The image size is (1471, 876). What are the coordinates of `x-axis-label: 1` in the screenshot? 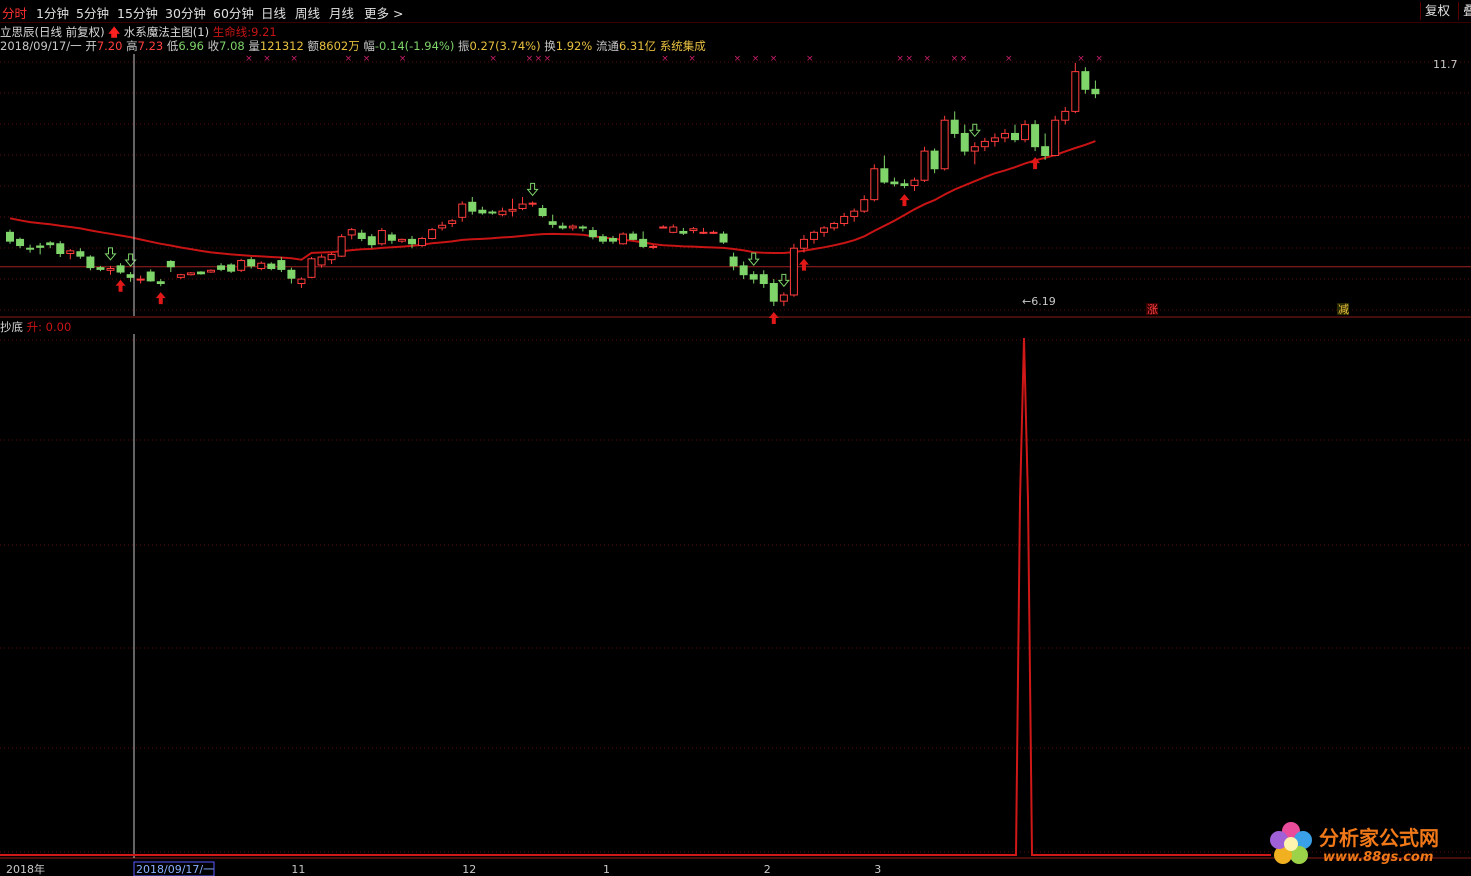 It's located at (606, 869).